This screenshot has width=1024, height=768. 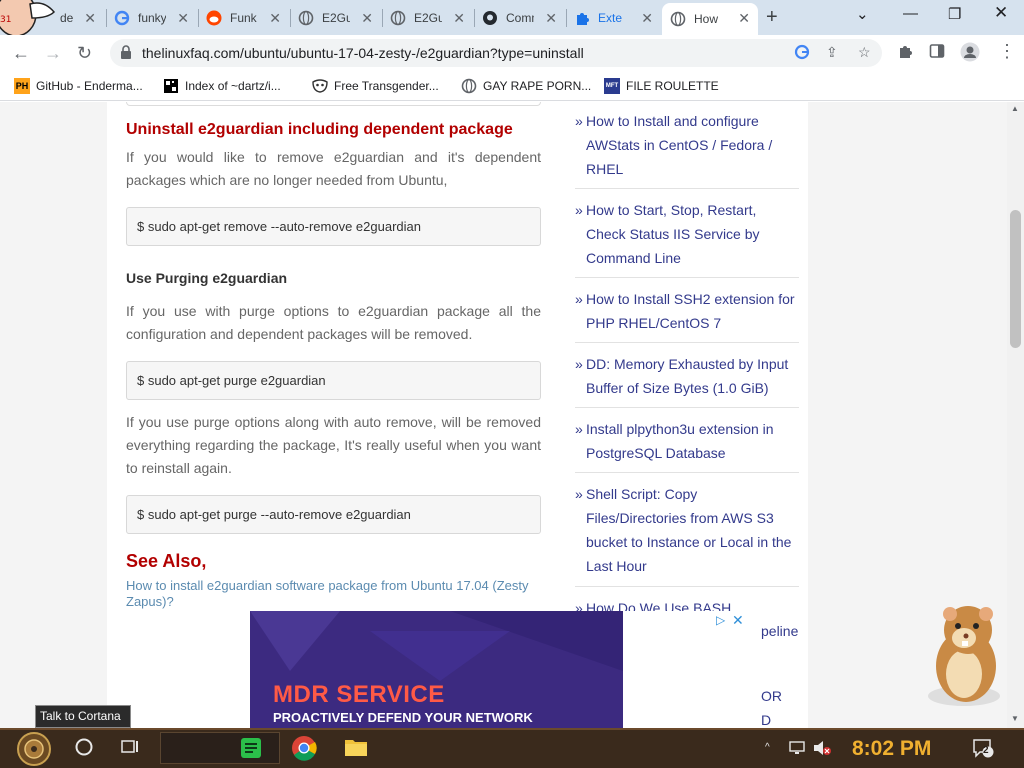 What do you see at coordinates (905, 53) in the screenshot?
I see `extensions-icon` at bounding box center [905, 53].